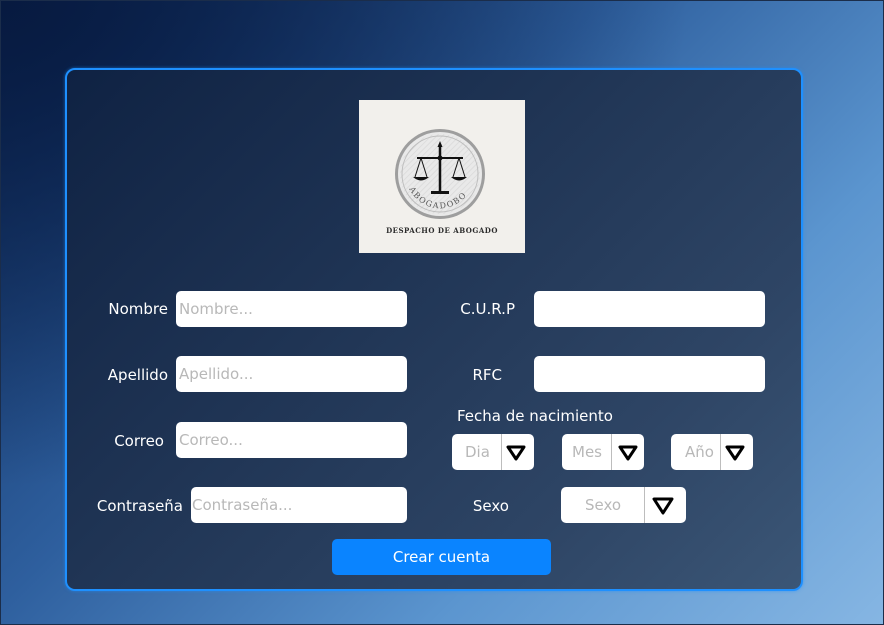 This screenshot has height=625, width=884. I want to click on anio-select-value: Año, so click(699, 452).